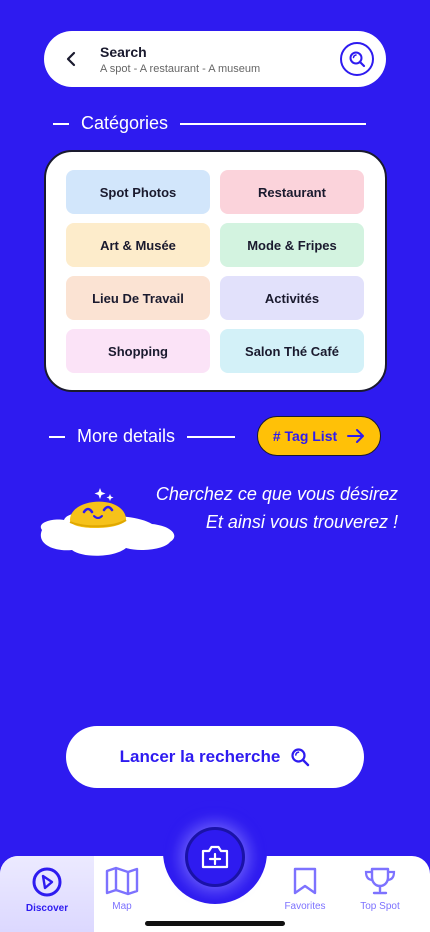 The height and width of the screenshot is (932, 430). I want to click on category-spot-photos: Spot Photos, so click(138, 192).